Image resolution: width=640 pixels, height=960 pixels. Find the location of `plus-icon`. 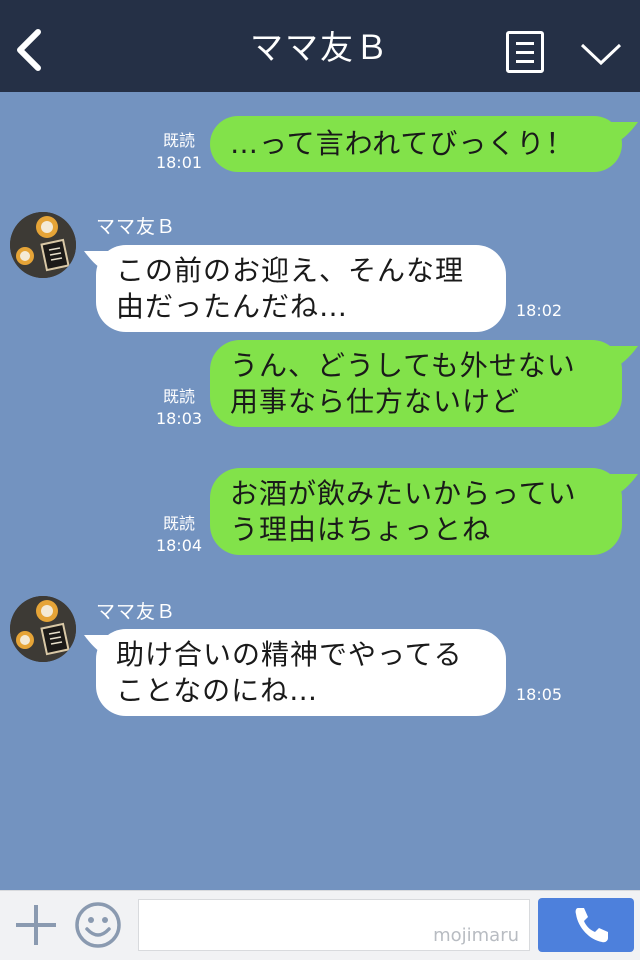

plus-icon is located at coordinates (36, 925).